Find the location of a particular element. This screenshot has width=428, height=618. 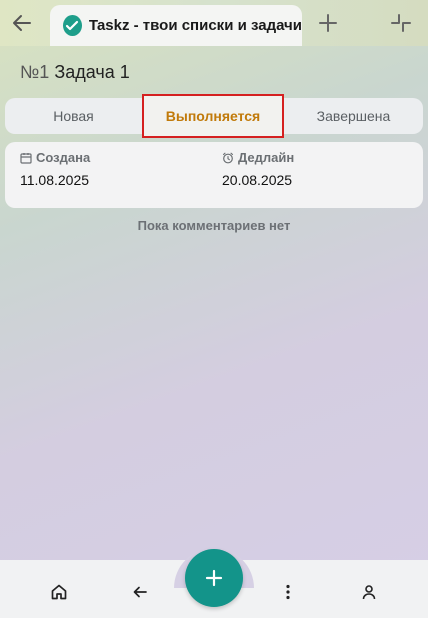

status-selector: Новая Выполняется Завершена is located at coordinates (214, 116).